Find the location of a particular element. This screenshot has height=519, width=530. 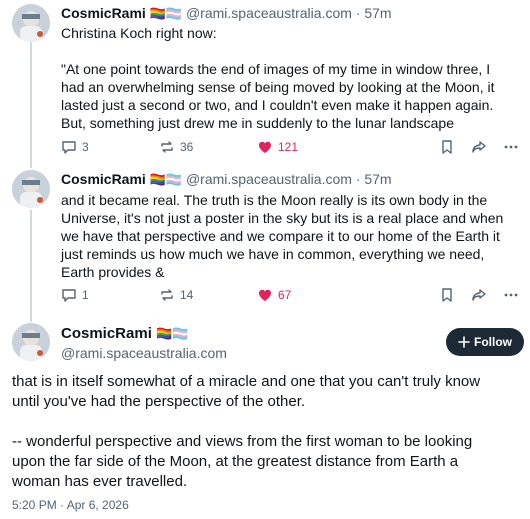

text-line: woman has ever travelled. is located at coordinates (100, 481).